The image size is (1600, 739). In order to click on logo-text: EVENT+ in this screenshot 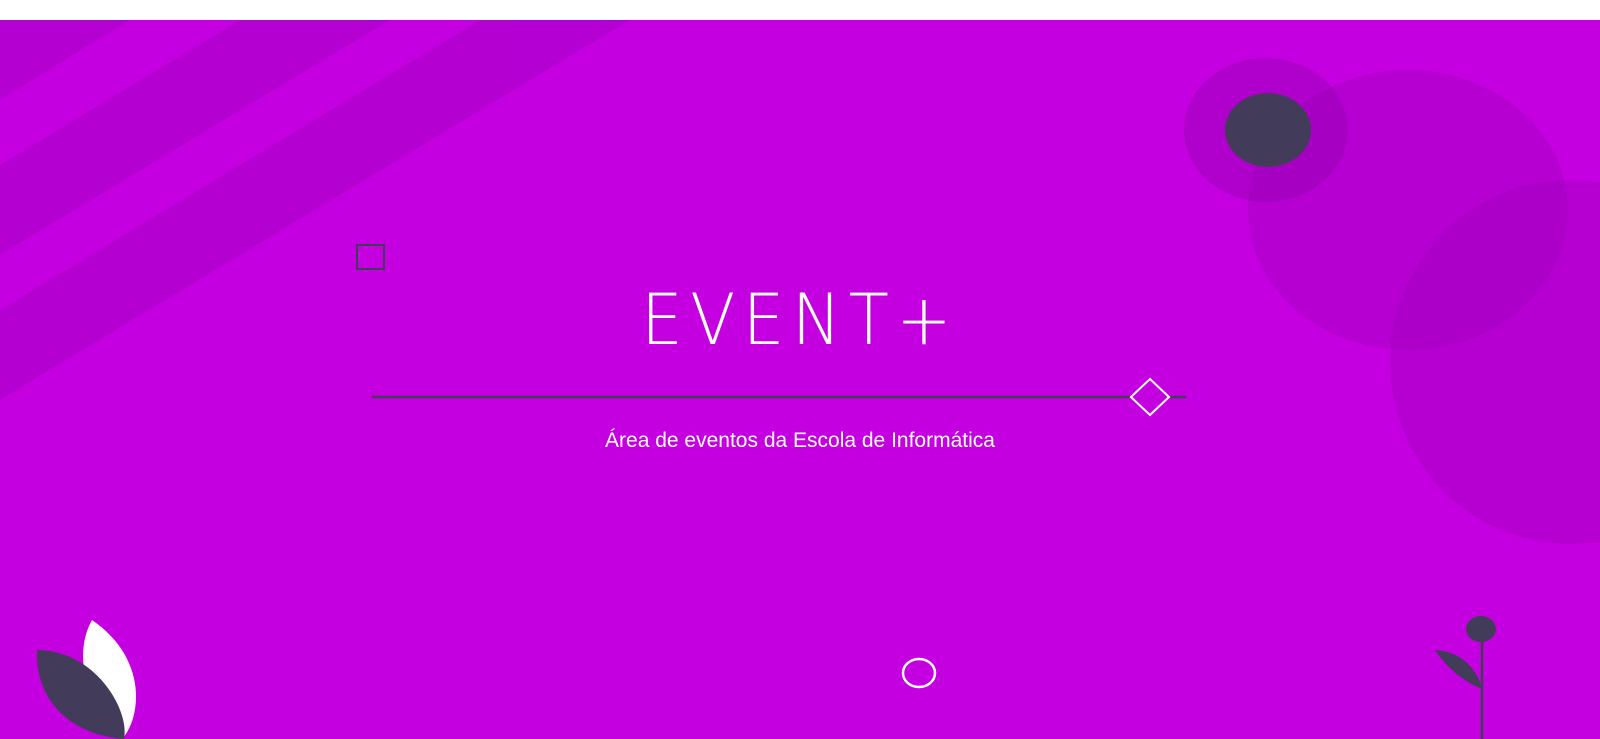, I will do `click(800, 320)`.